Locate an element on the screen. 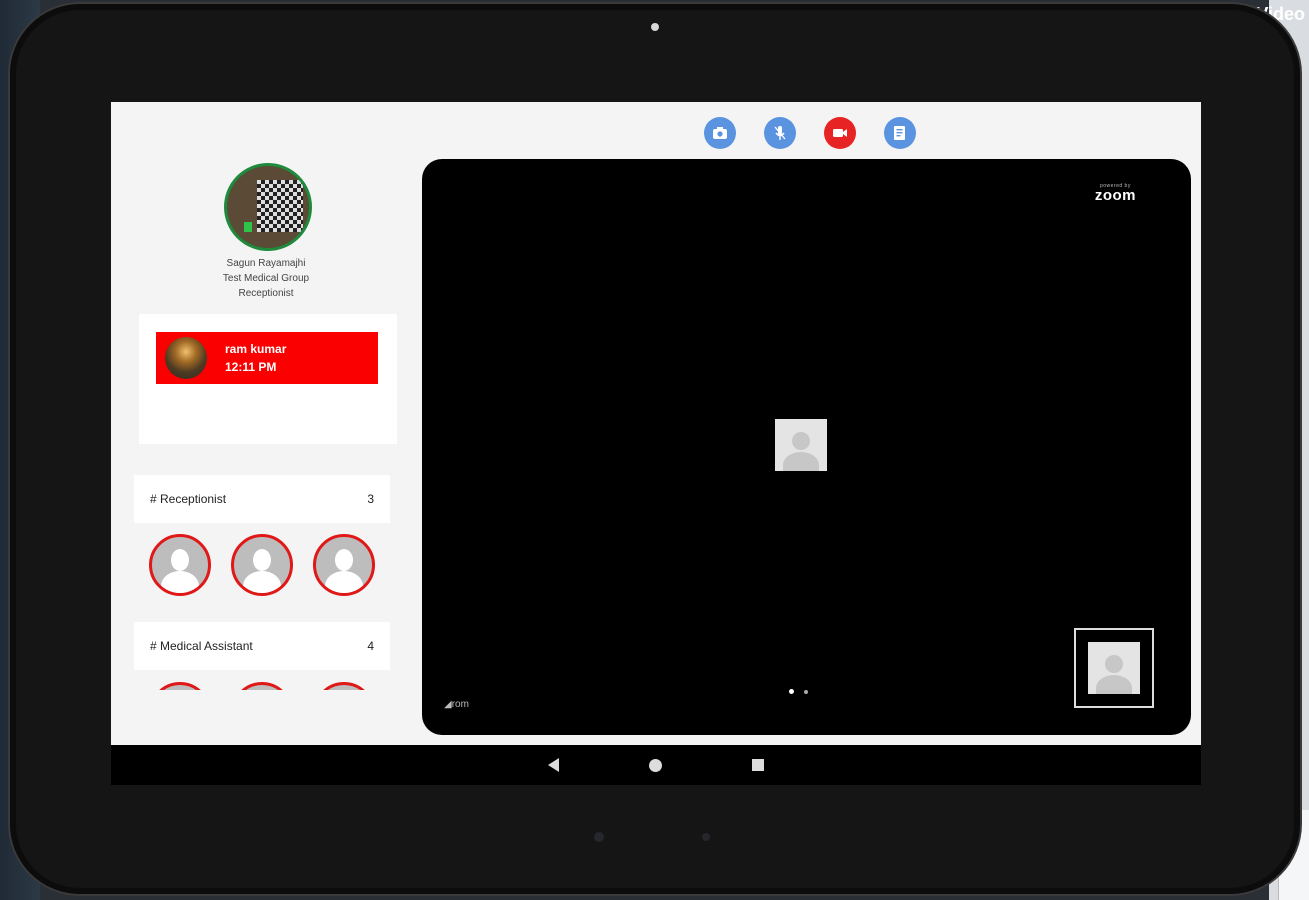 This screenshot has width=1309, height=900. chat-button is located at coordinates (900, 133).